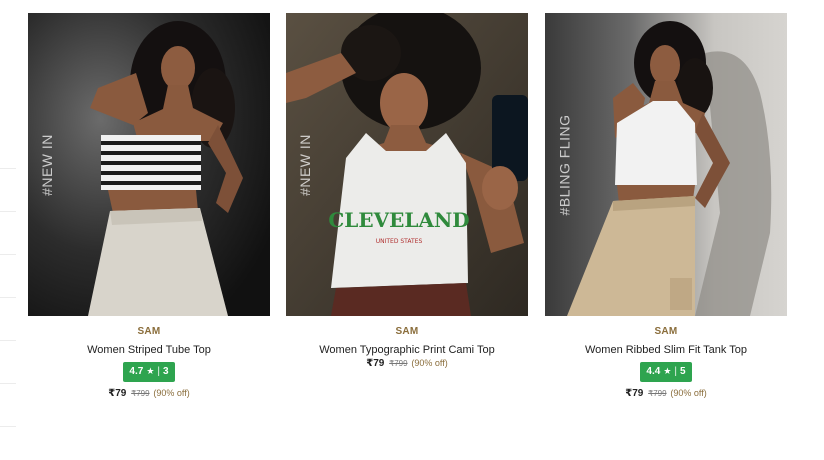 The width and height of the screenshot is (824, 460). What do you see at coordinates (653, 371) in the screenshot?
I see `rating-value: 4.4` at bounding box center [653, 371].